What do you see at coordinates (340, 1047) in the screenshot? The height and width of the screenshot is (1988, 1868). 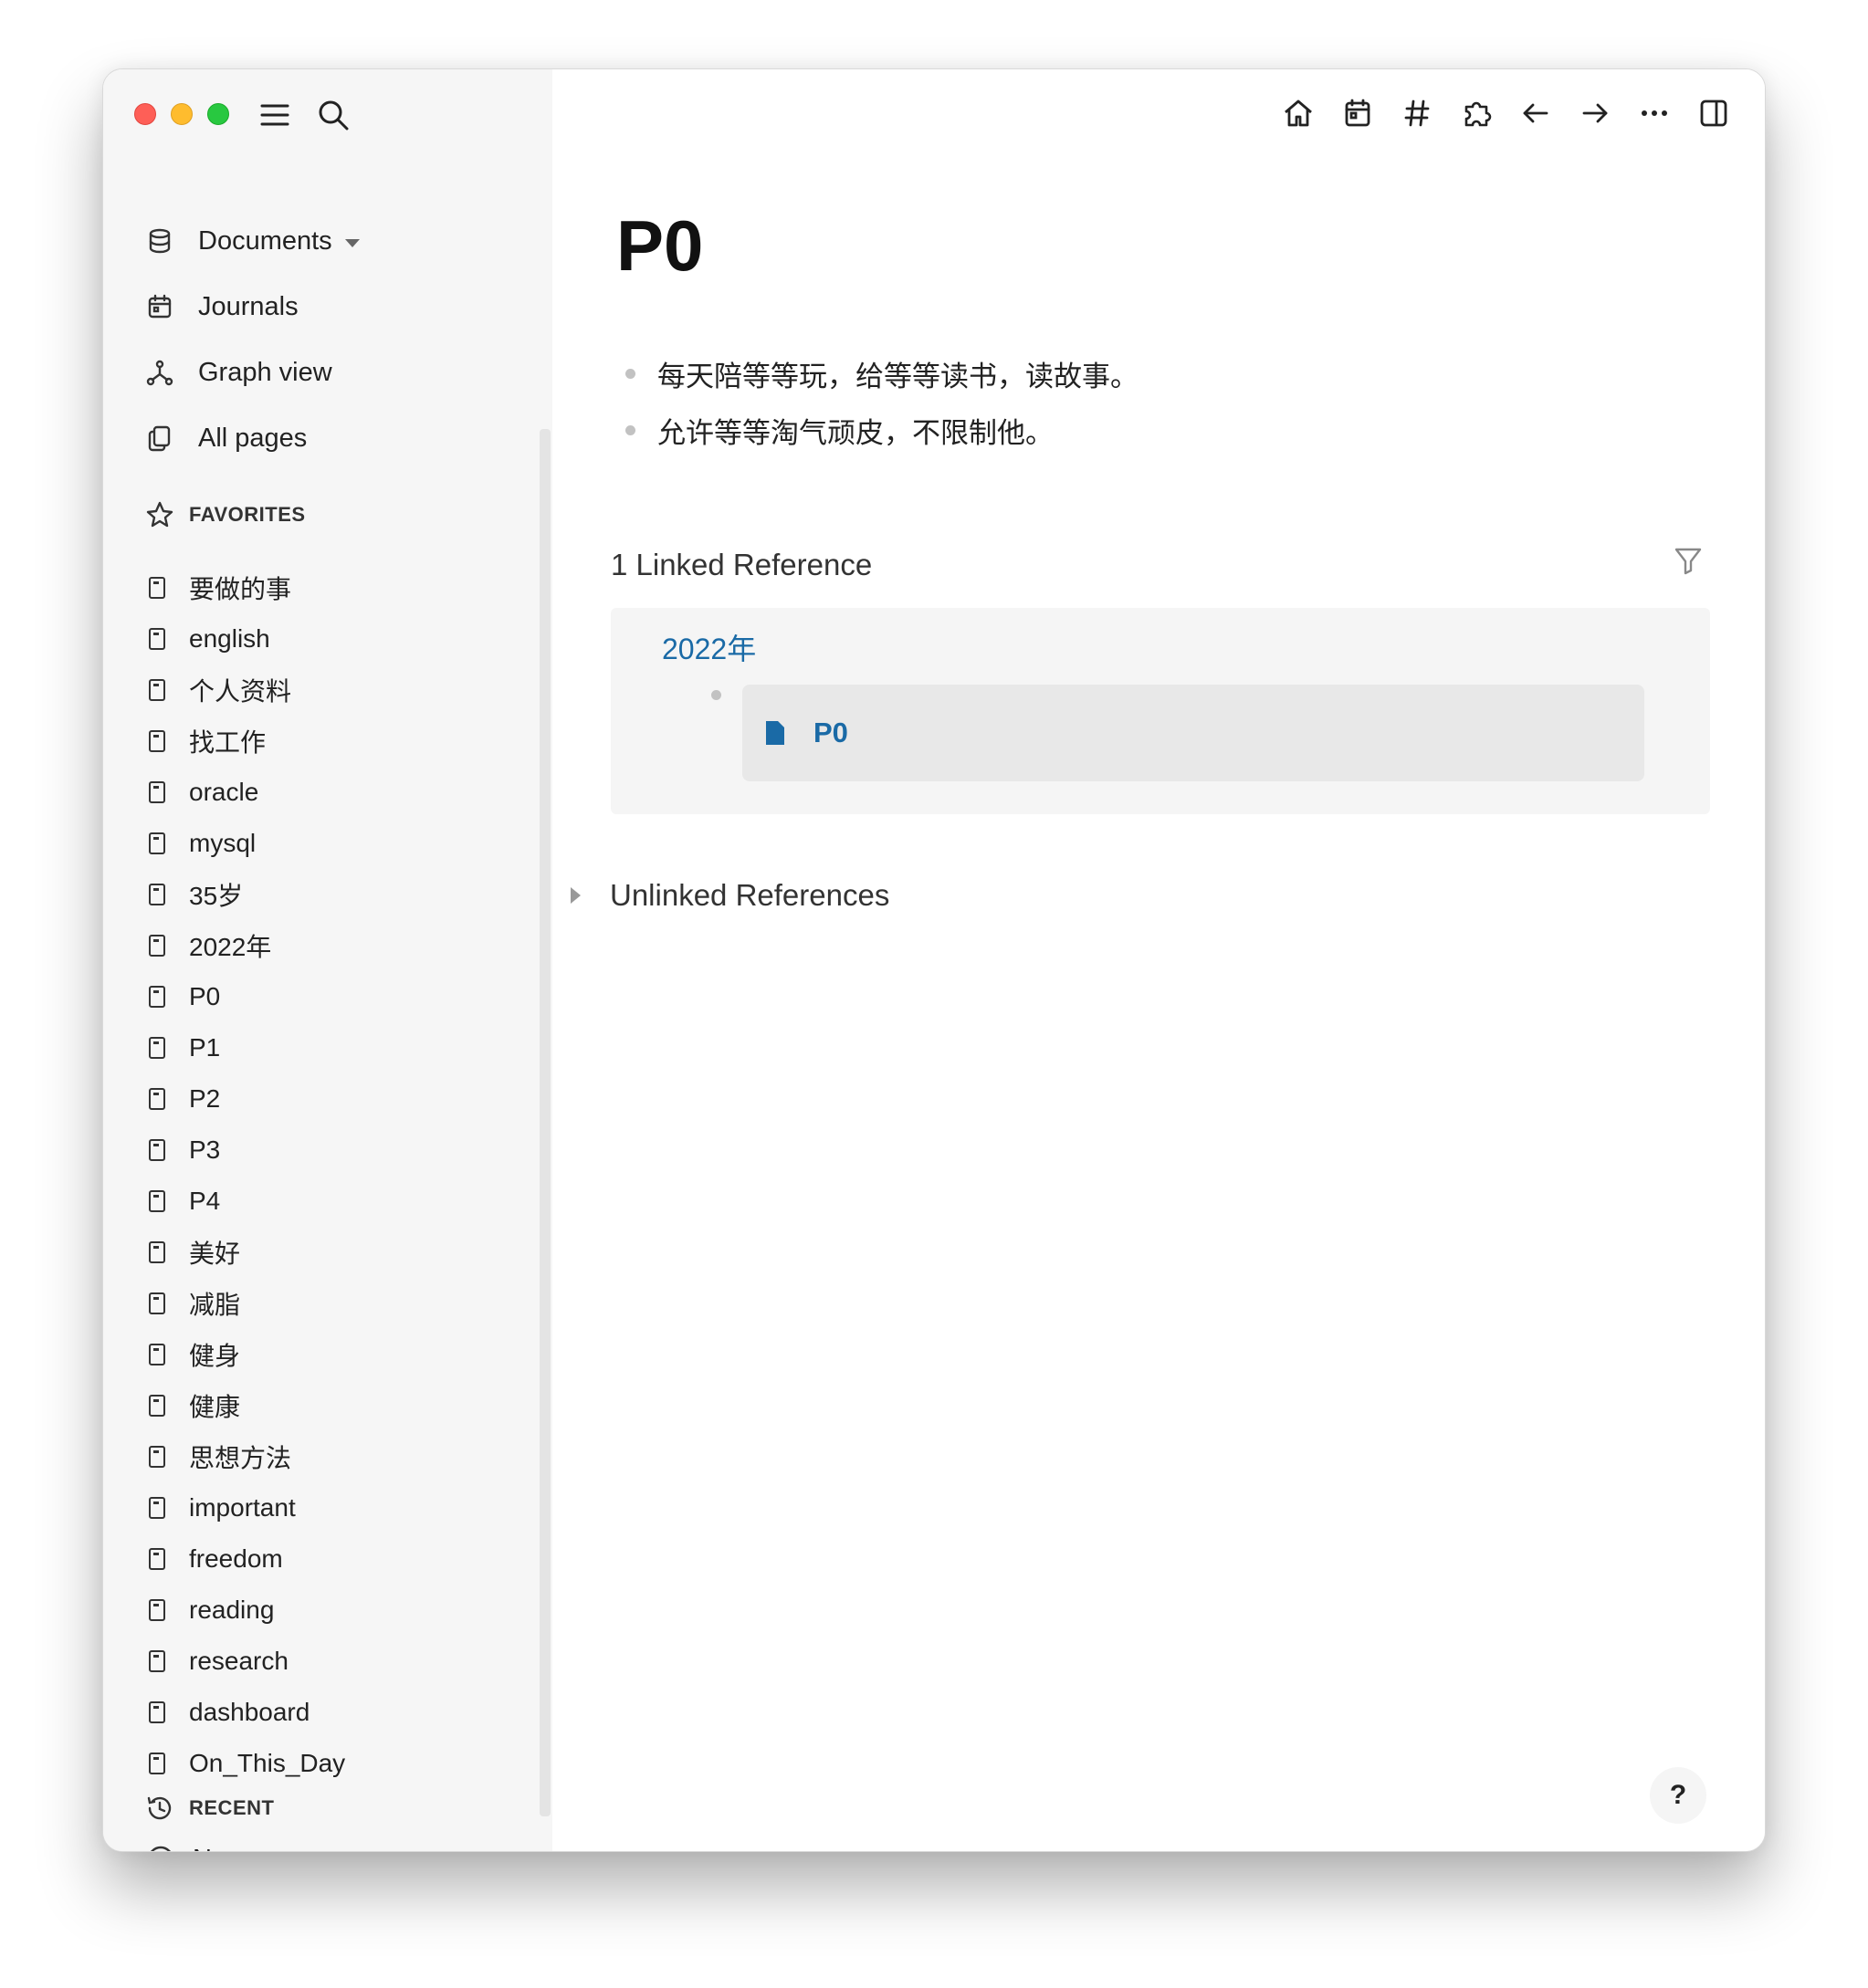 I see `favorite-item: P1` at bounding box center [340, 1047].